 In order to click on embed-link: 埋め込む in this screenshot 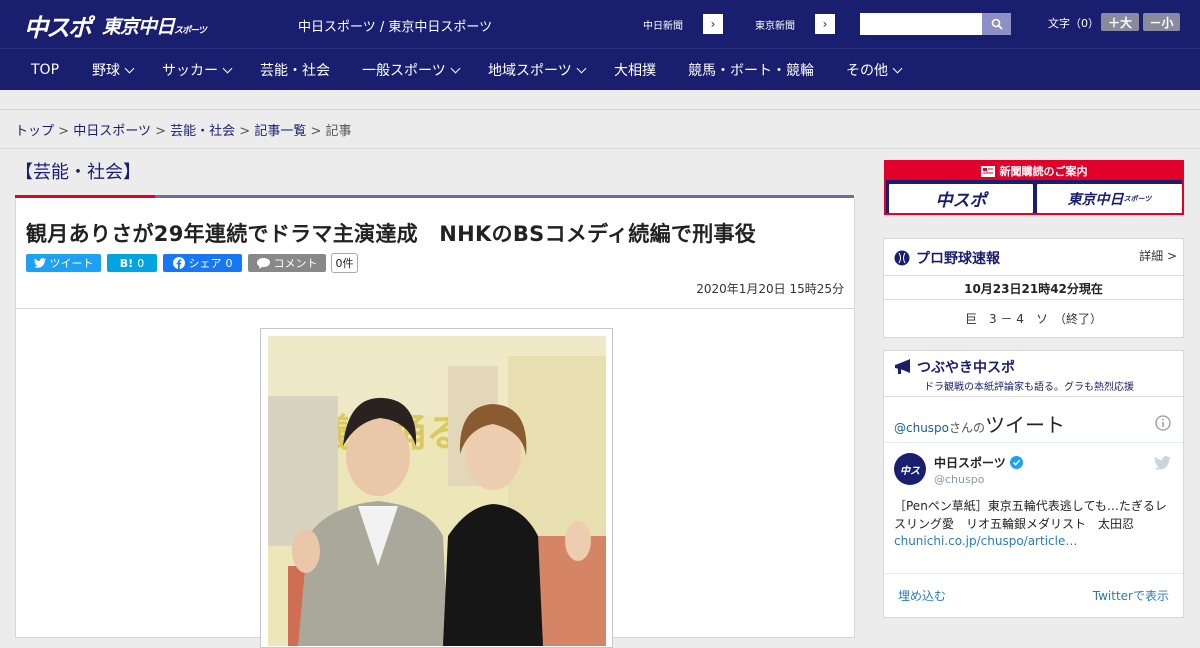, I will do `click(922, 595)`.